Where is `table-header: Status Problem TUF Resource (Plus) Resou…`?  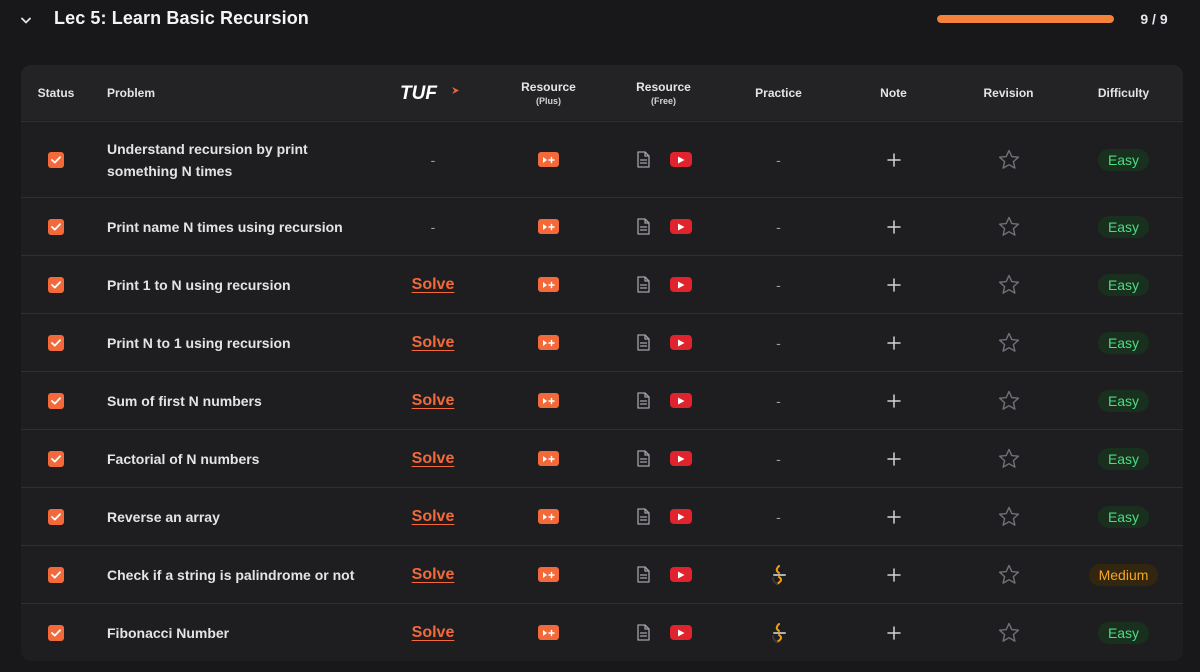 table-header: Status Problem TUF Resource (Plus) Resou… is located at coordinates (602, 92).